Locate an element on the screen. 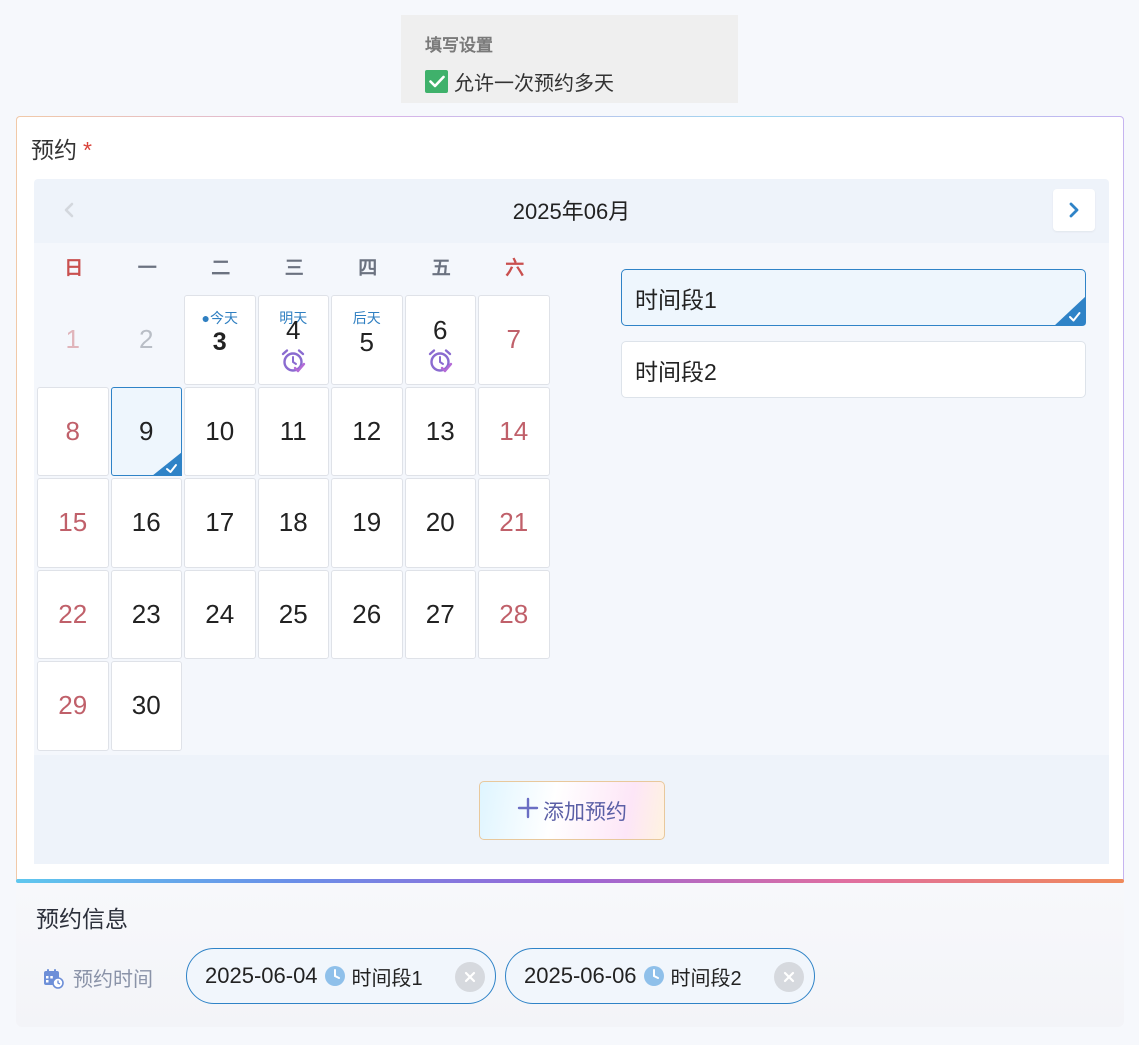 This screenshot has height=1045, width=1139. day-cell: 14 is located at coordinates (514, 431).